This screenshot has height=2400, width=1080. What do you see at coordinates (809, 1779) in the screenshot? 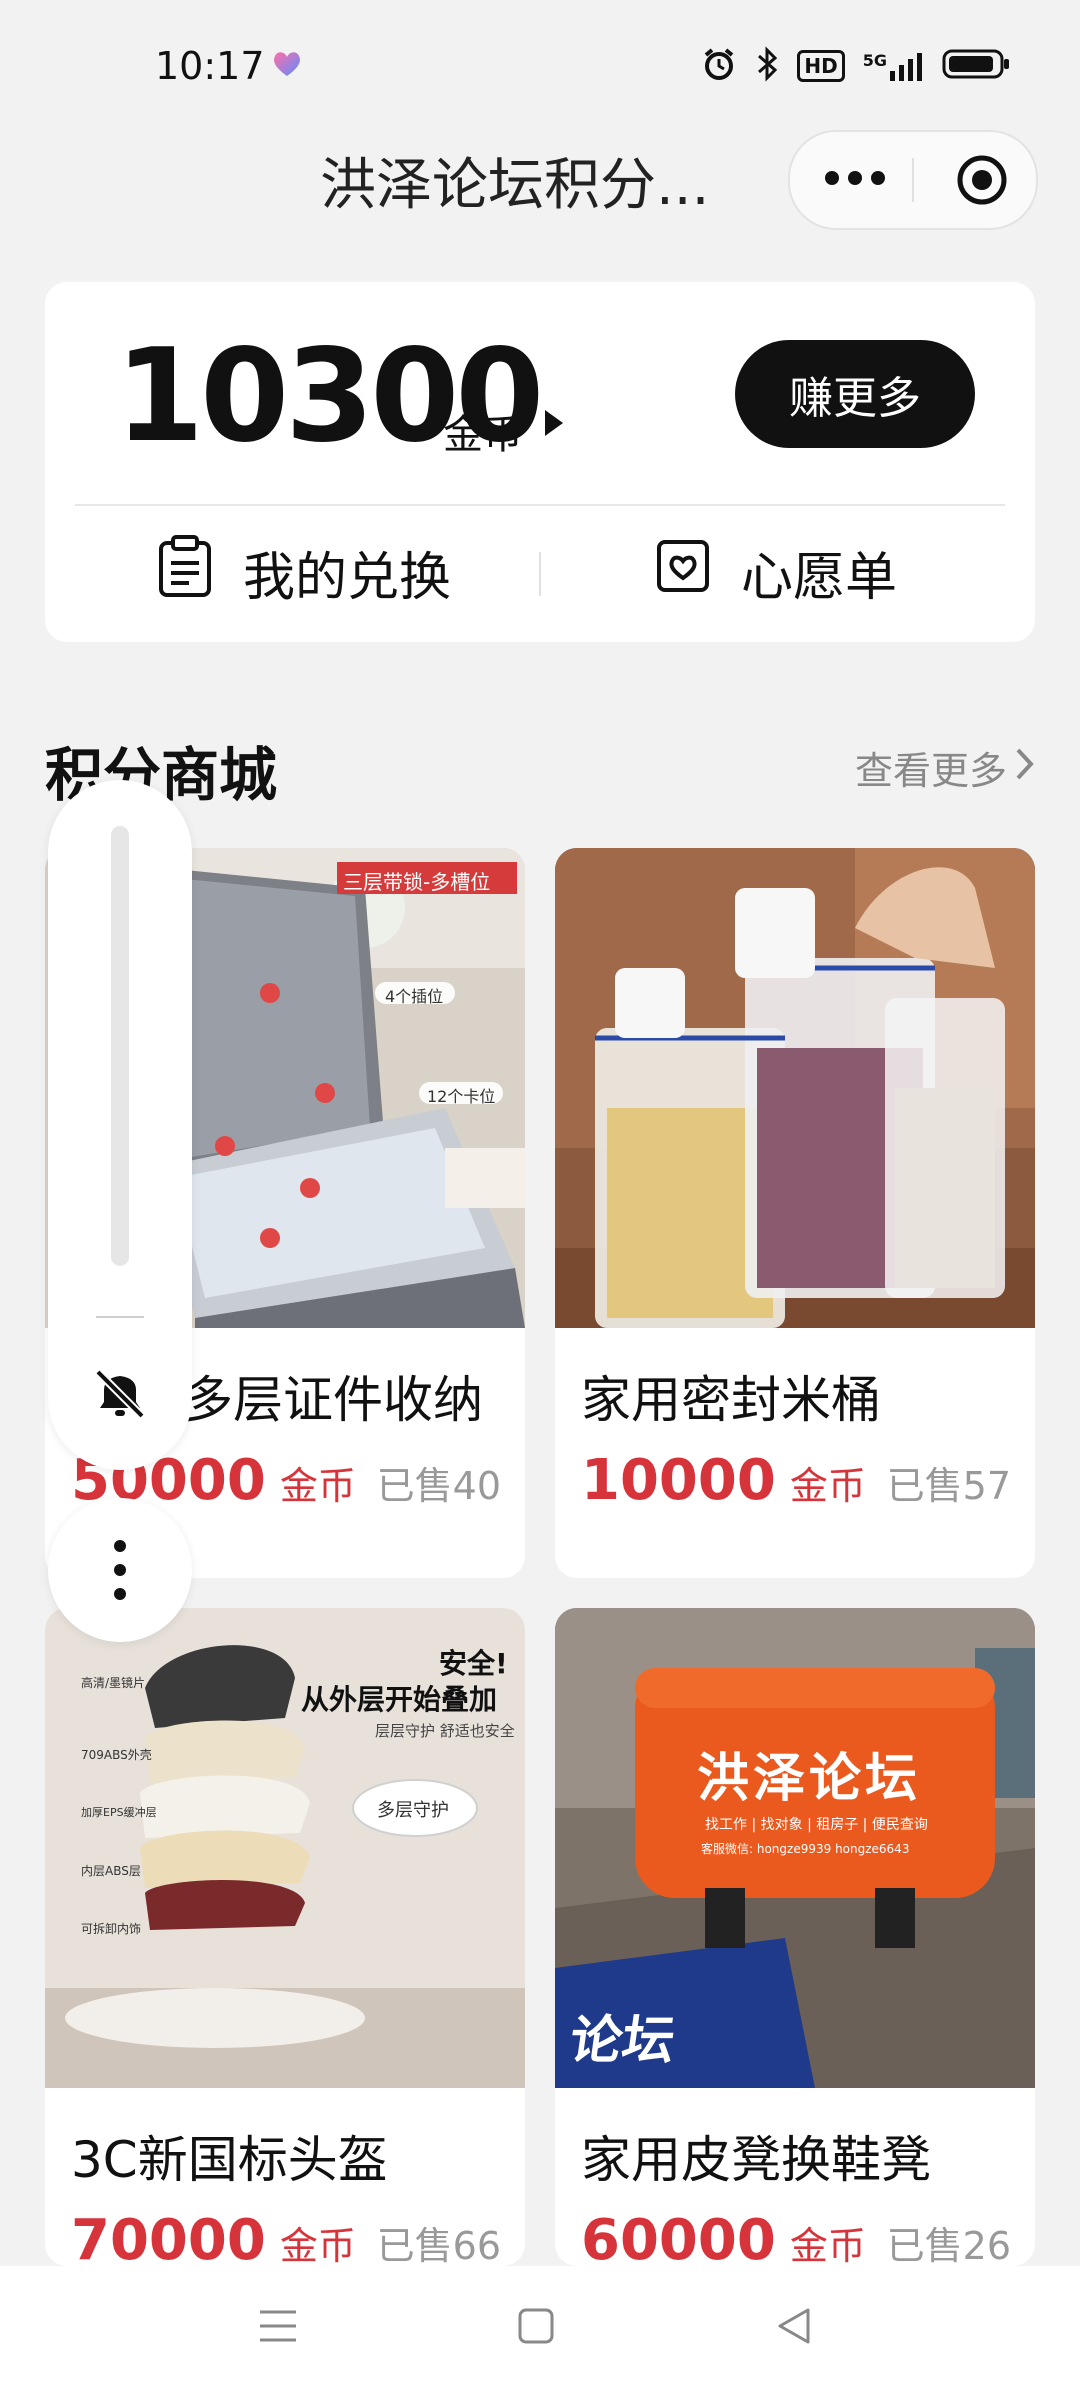
I see `image-brand-text: 洪泽论坛` at bounding box center [809, 1779].